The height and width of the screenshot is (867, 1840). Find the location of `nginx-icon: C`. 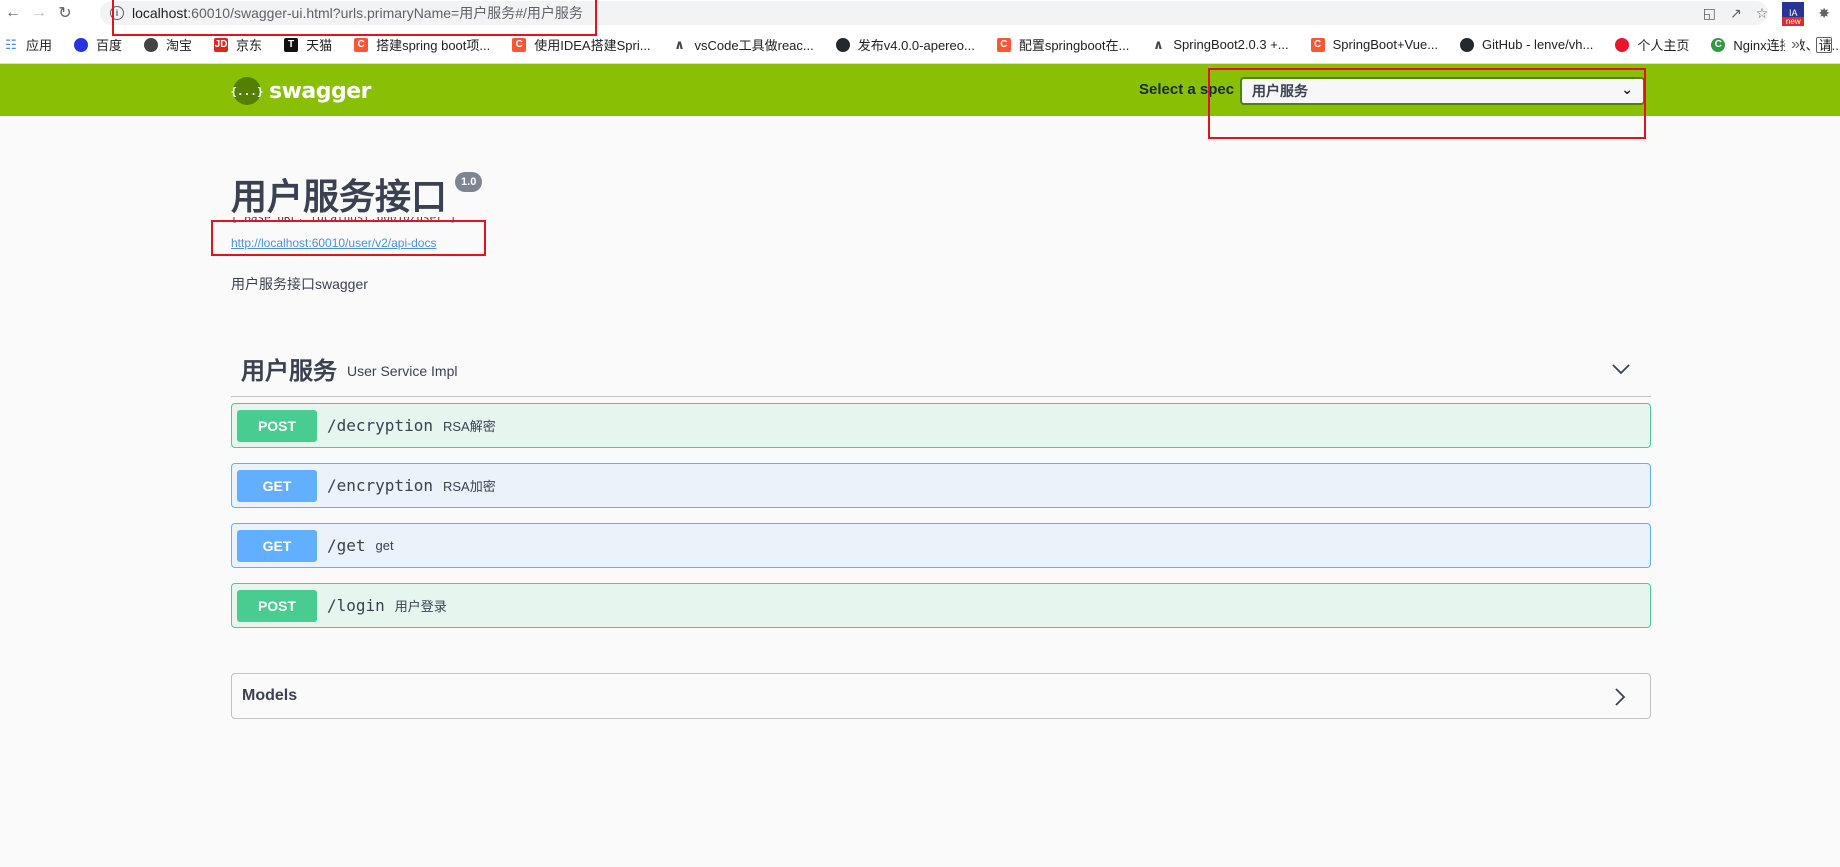

nginx-icon: C is located at coordinates (1718, 44).